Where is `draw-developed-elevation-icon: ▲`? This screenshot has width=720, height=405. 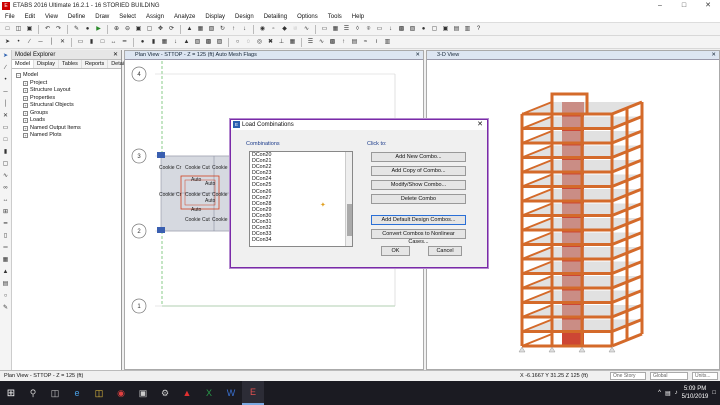 draw-developed-elevation-icon: ▲ is located at coordinates (5, 272).